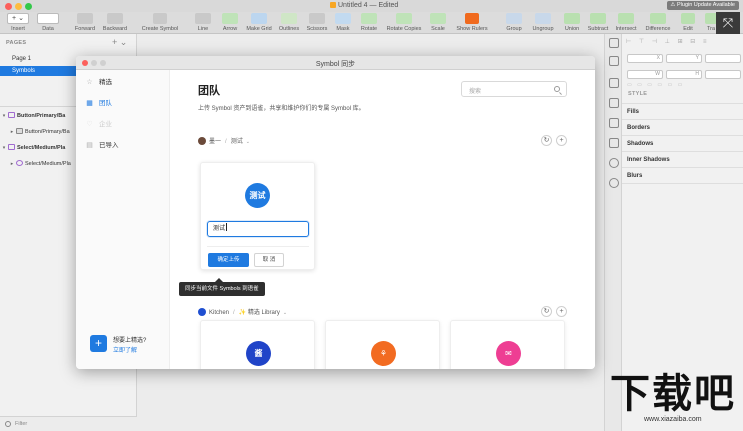 The width and height of the screenshot is (743, 431). I want to click on data-icon, so click(48, 18).